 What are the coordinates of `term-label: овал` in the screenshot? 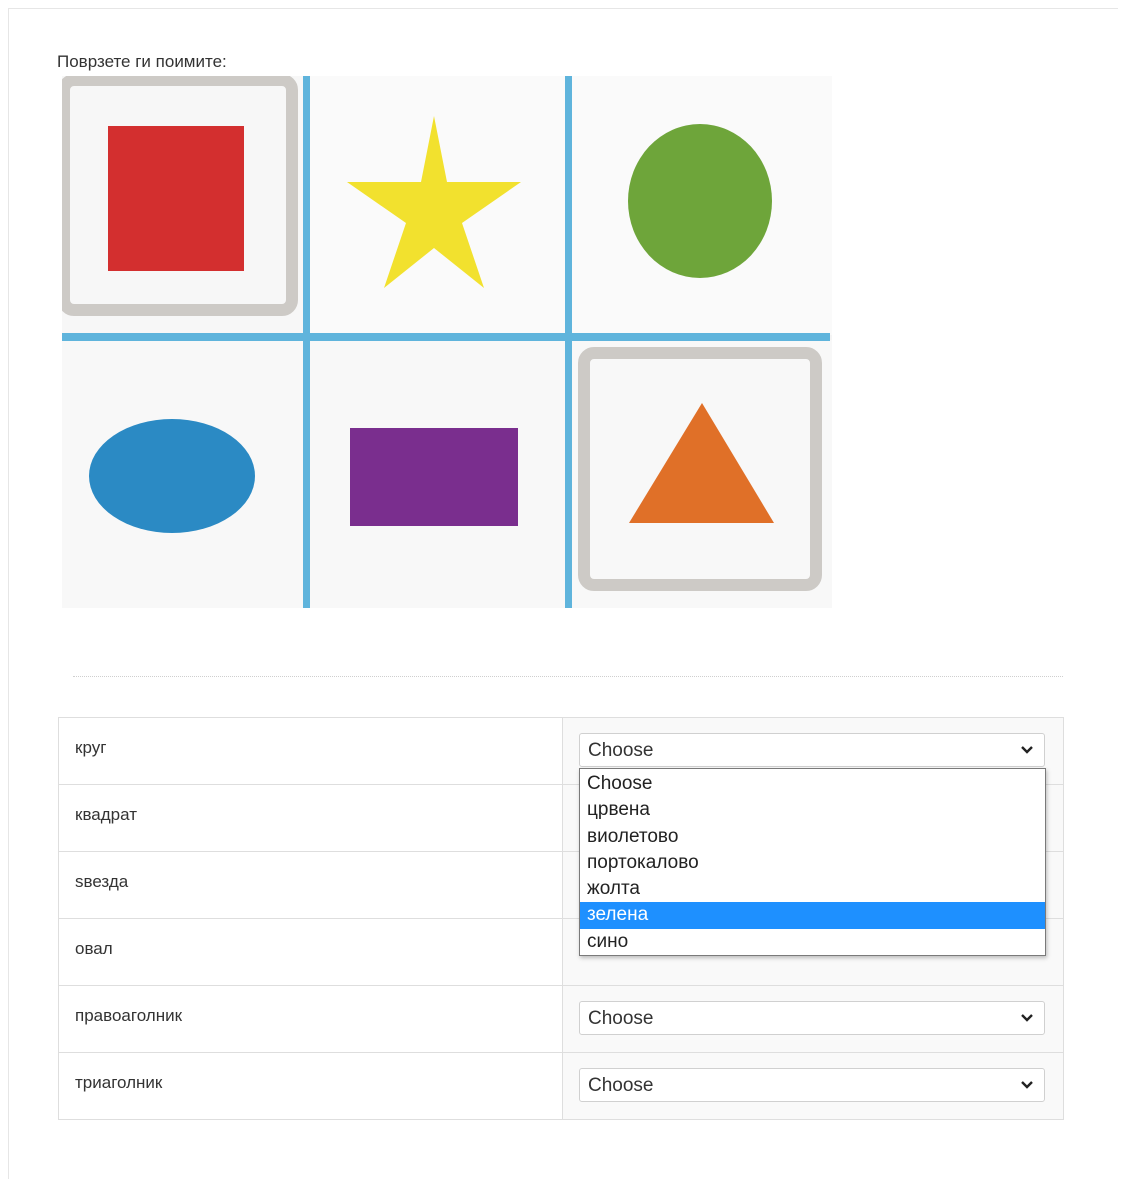 It's located at (94, 948).